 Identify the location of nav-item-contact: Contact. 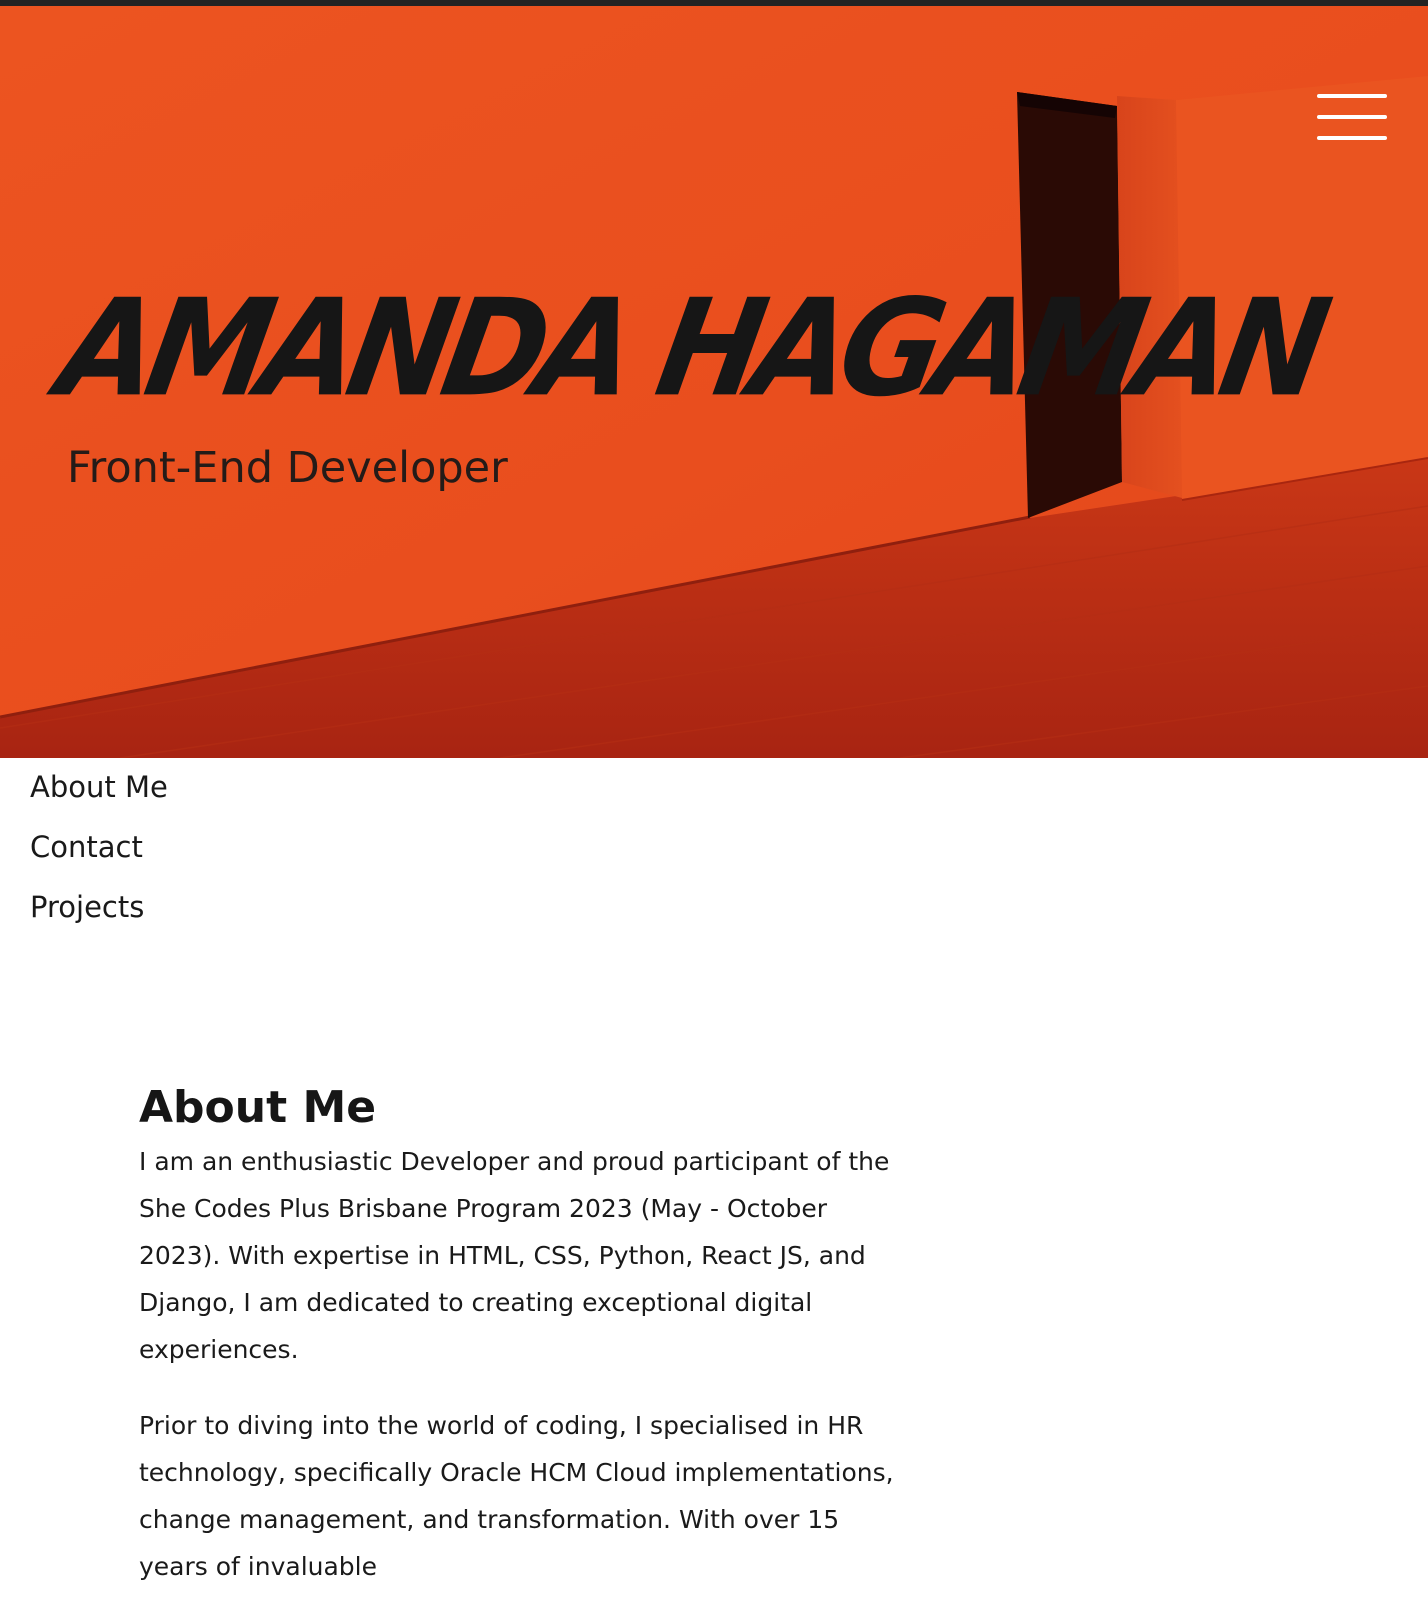
(99, 852).